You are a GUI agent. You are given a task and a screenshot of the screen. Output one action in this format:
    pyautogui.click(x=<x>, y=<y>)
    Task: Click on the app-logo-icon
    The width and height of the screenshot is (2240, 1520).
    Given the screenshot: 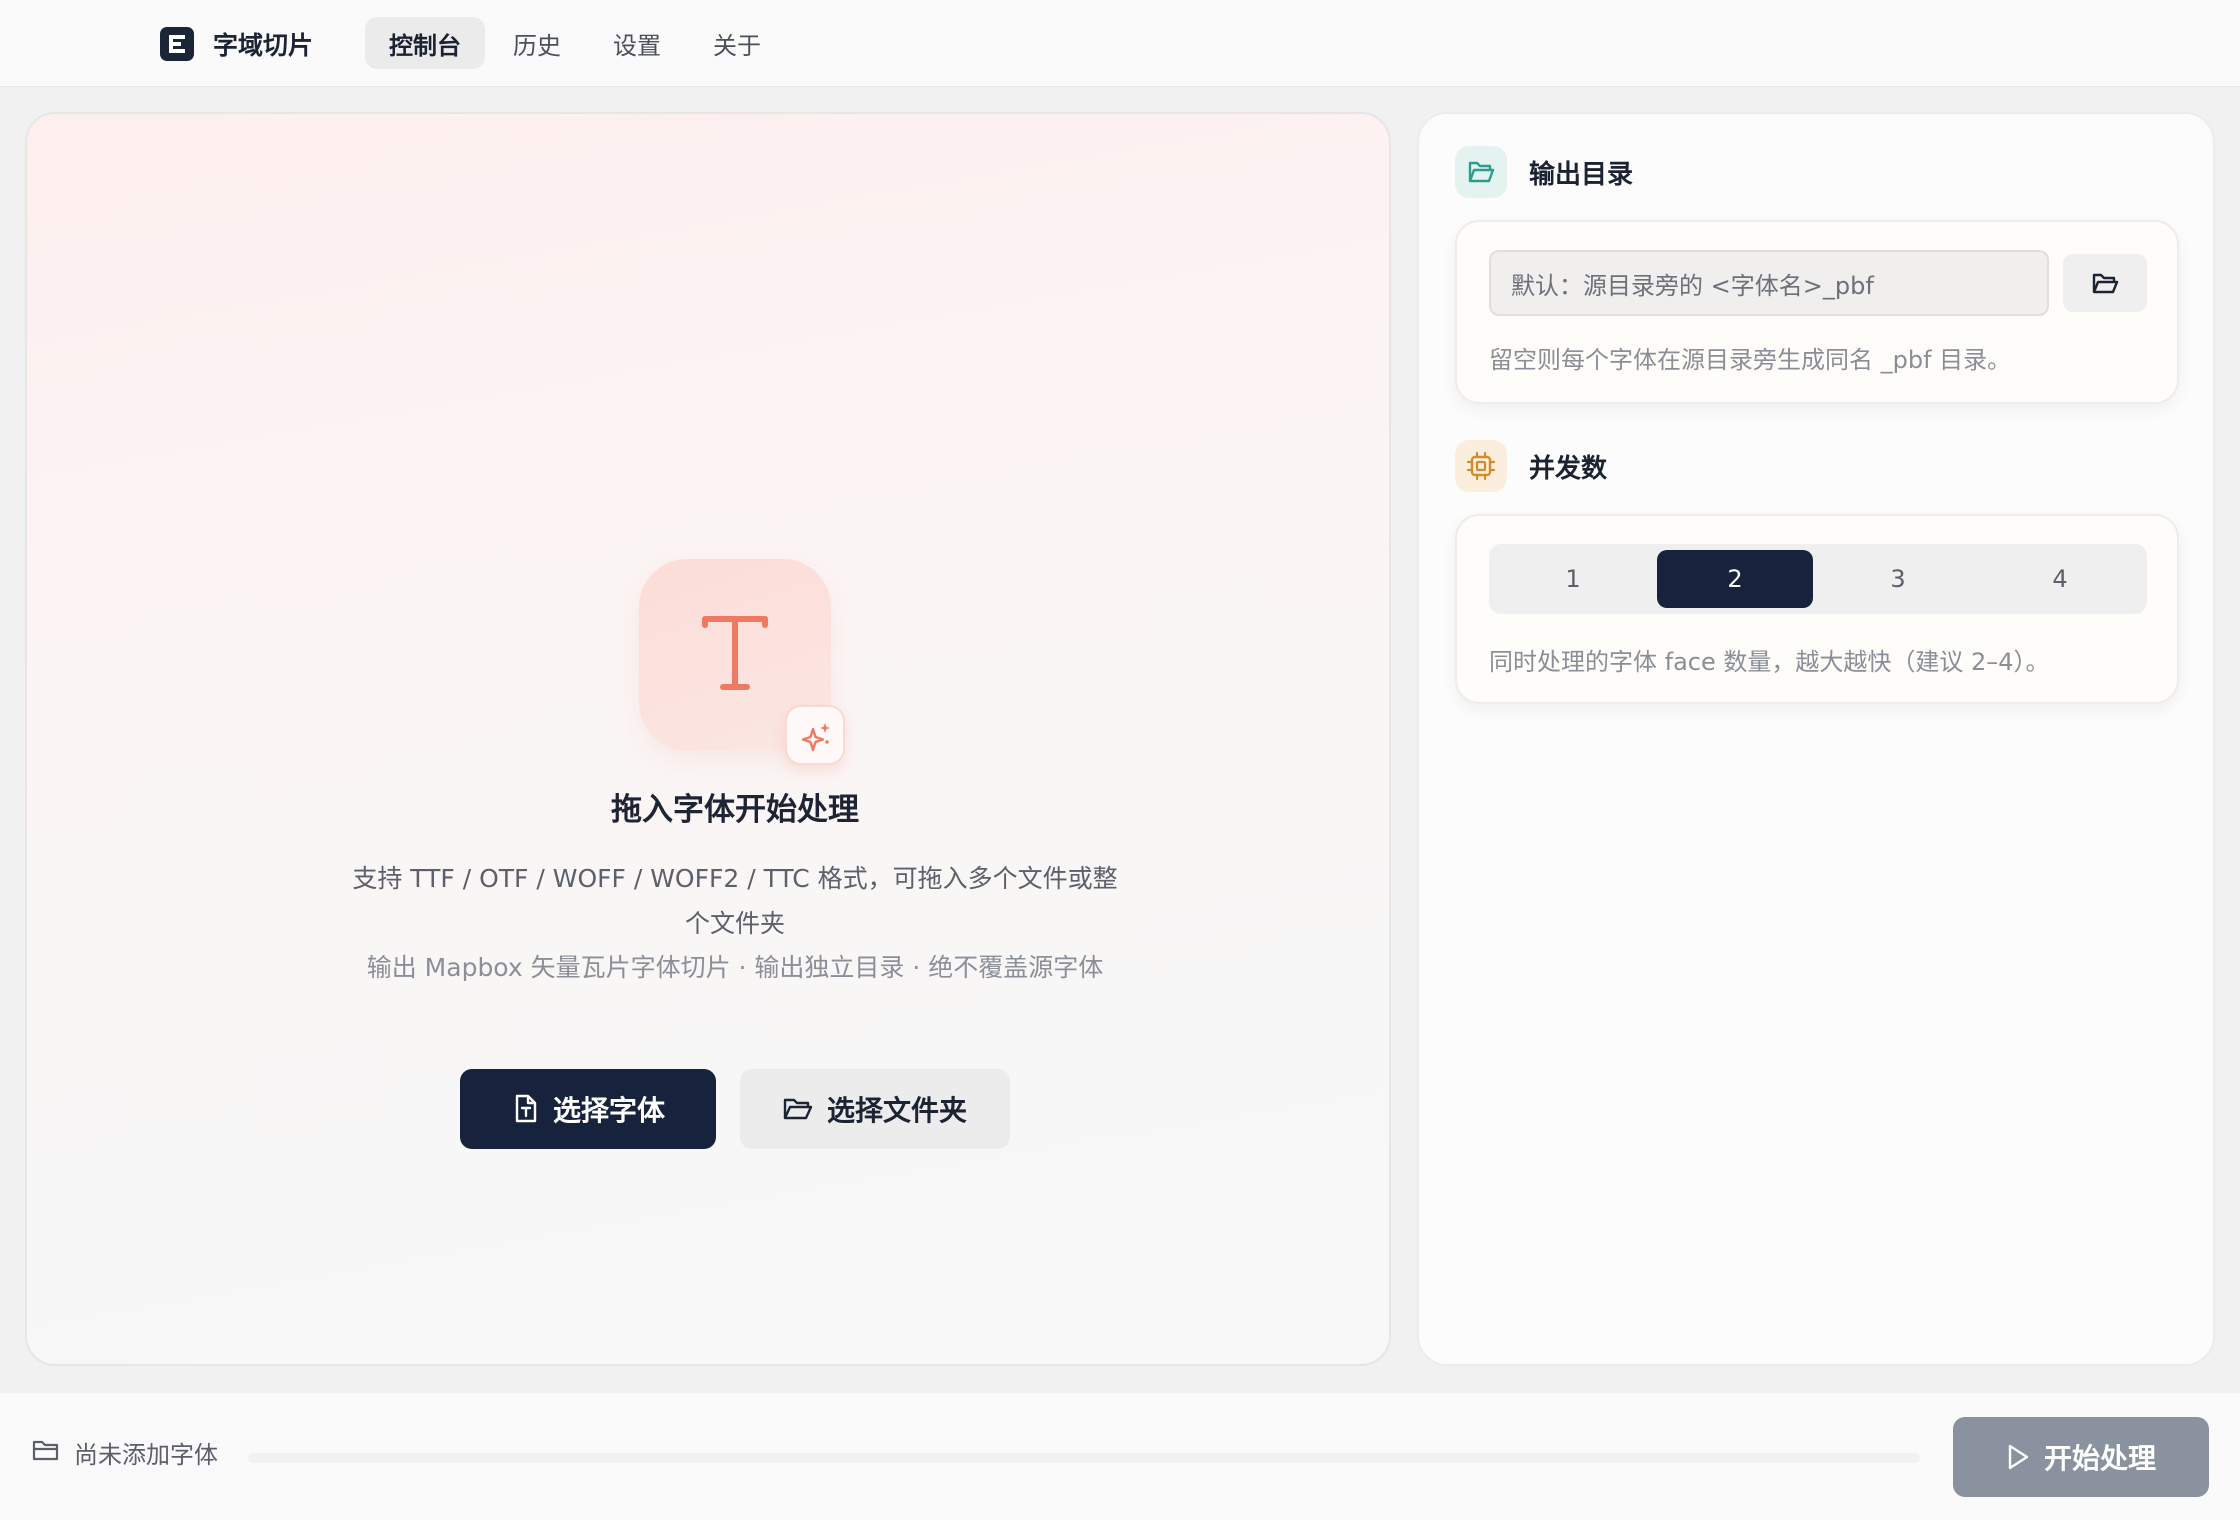 What is the action you would take?
    pyautogui.click(x=177, y=44)
    